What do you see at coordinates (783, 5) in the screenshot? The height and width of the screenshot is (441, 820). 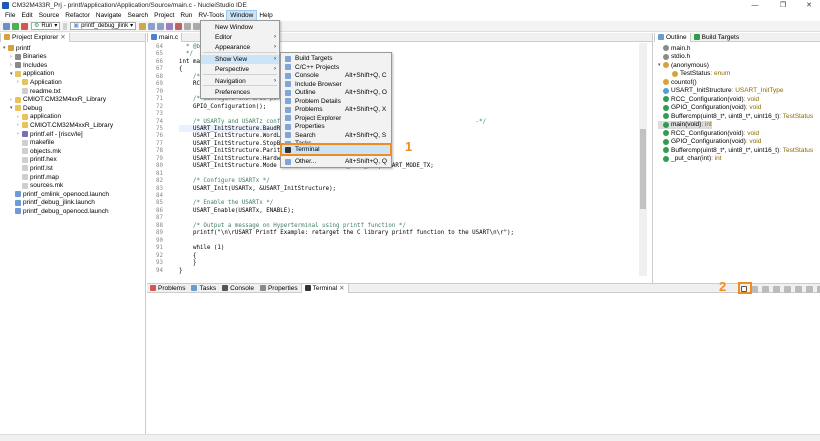 I see `maximize-button: ❐` at bounding box center [783, 5].